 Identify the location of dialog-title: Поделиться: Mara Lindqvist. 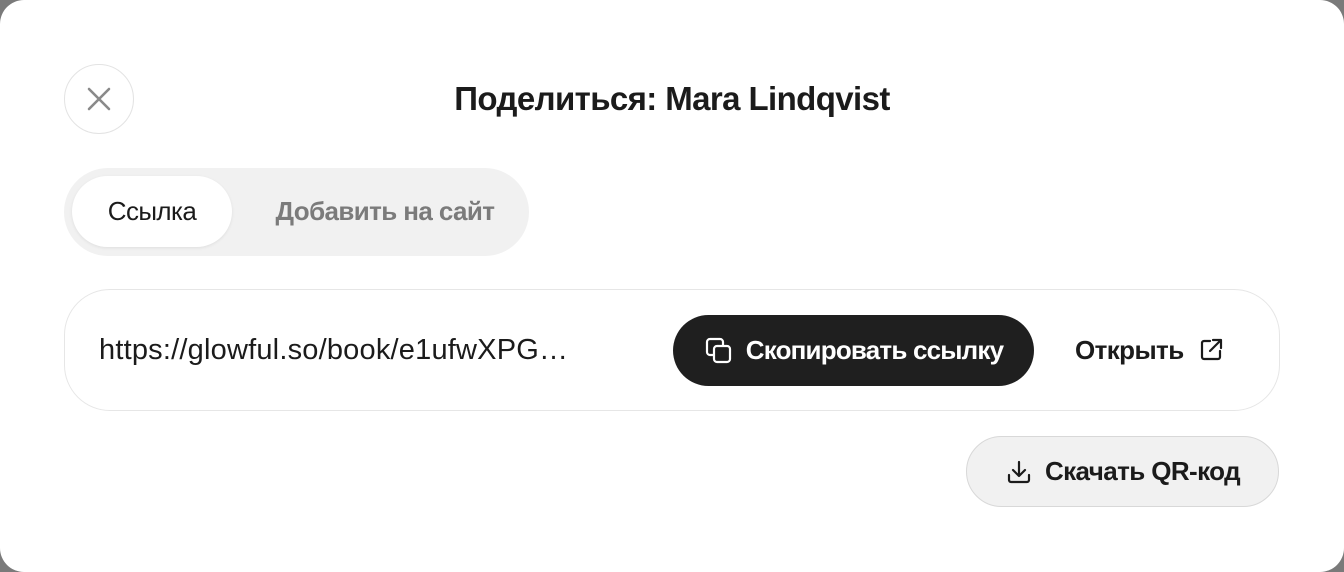
(672, 98).